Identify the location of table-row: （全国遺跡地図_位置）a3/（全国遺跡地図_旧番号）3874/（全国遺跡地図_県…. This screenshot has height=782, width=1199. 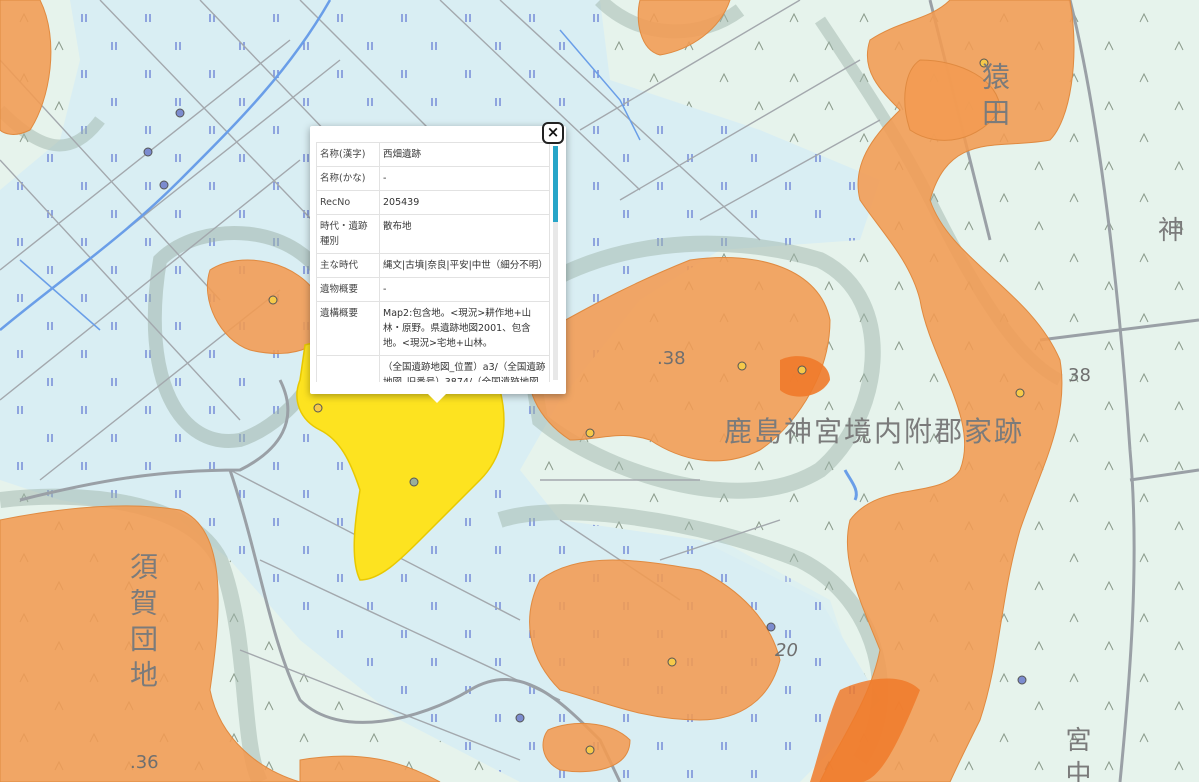
(433, 368).